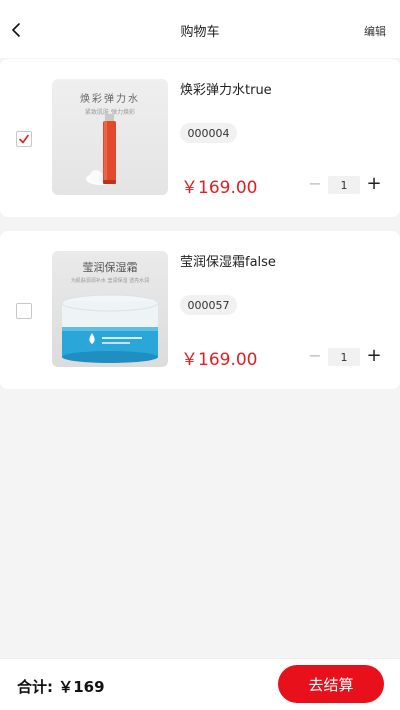 The width and height of the screenshot is (400, 710). I want to click on total-amount: 合计: ￥169, so click(61, 687).